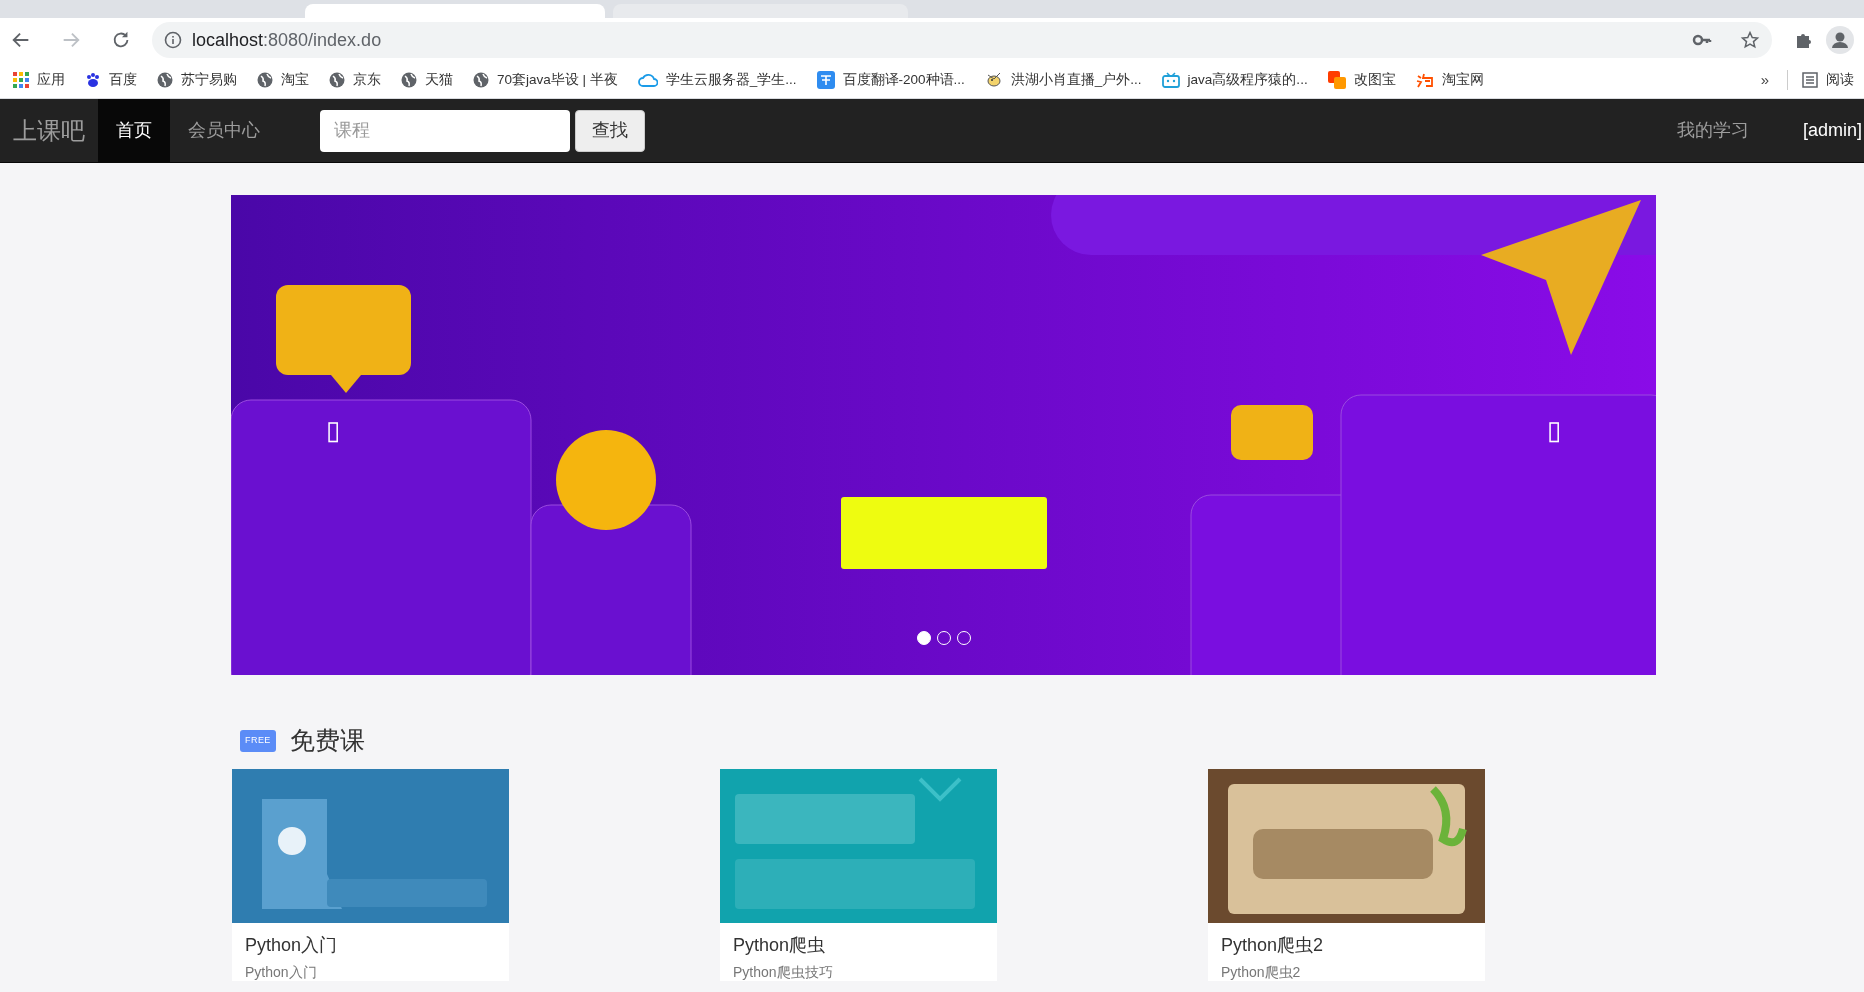 The width and height of the screenshot is (1864, 992). What do you see at coordinates (258, 741) in the screenshot?
I see `free-badge: FREE` at bounding box center [258, 741].